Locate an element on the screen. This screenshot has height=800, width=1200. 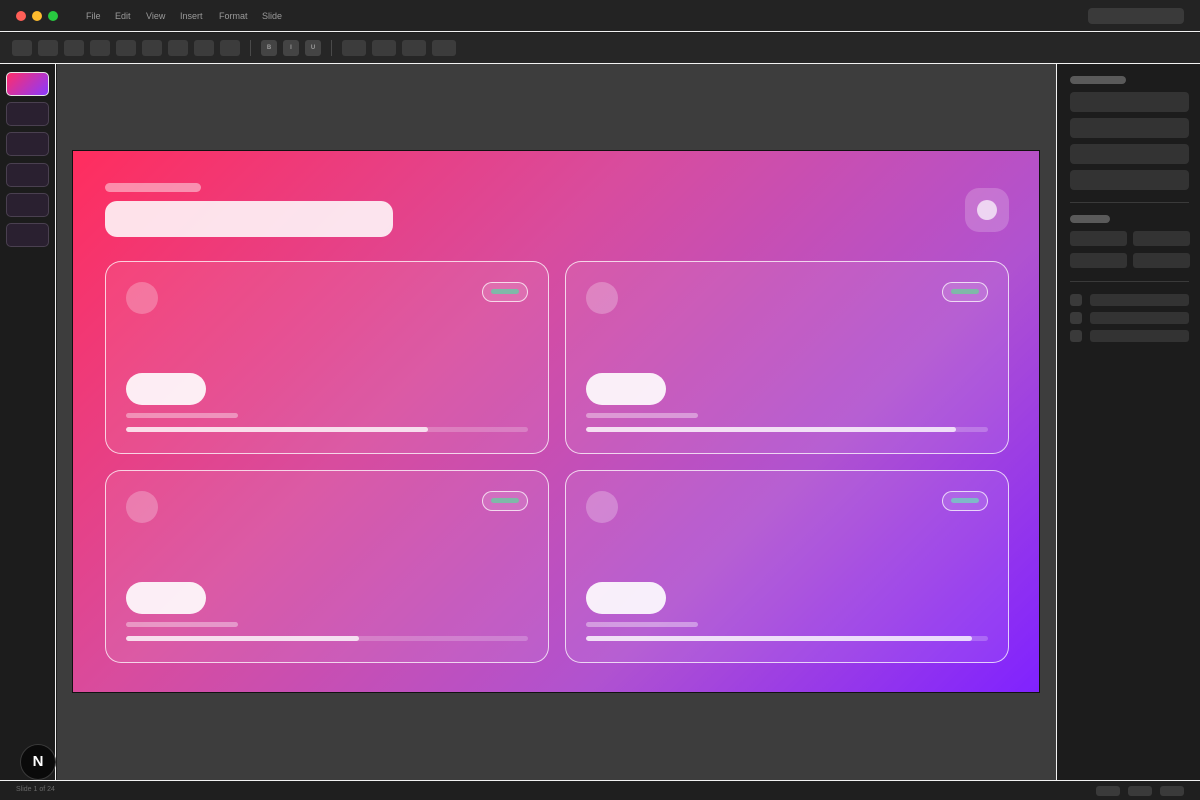
properties-panel is located at coordinates (1128, 422).